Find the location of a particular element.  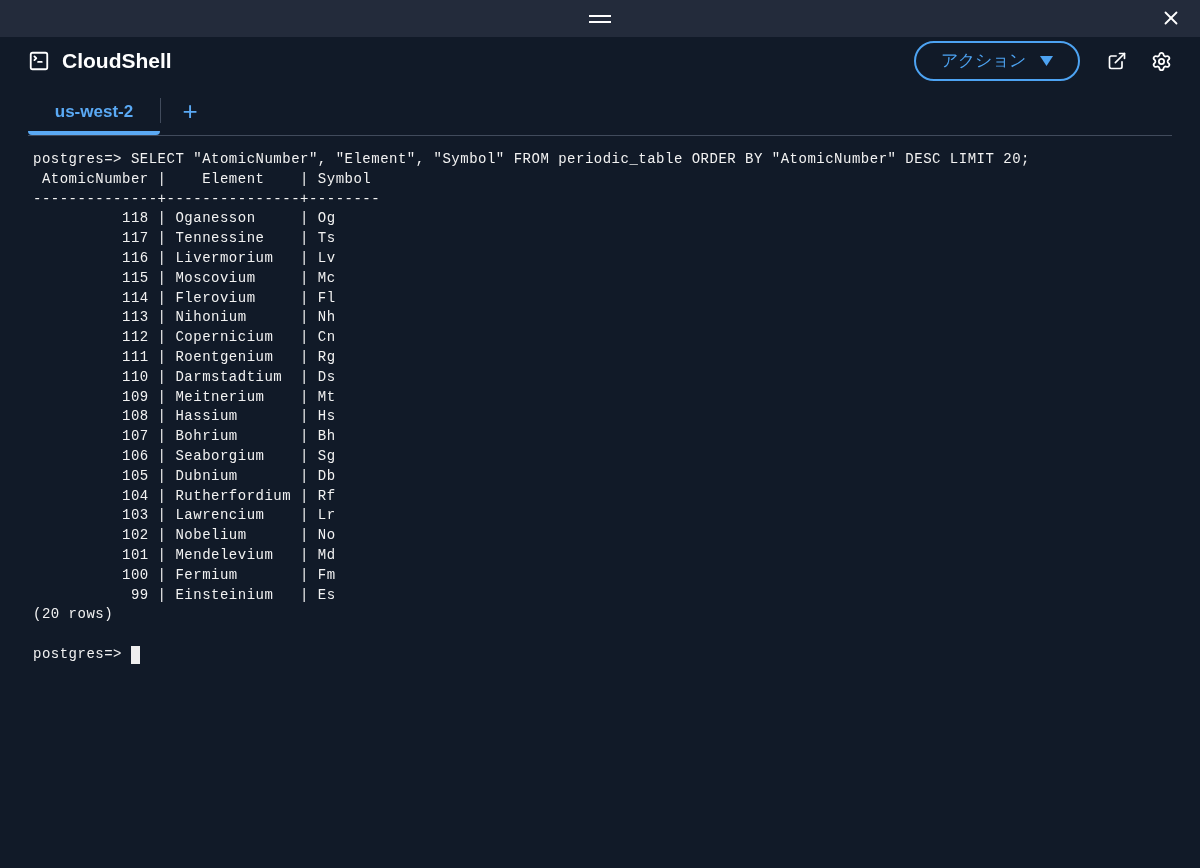

terminal-line: 111 | Roentgenium | Rg is located at coordinates (228, 357).